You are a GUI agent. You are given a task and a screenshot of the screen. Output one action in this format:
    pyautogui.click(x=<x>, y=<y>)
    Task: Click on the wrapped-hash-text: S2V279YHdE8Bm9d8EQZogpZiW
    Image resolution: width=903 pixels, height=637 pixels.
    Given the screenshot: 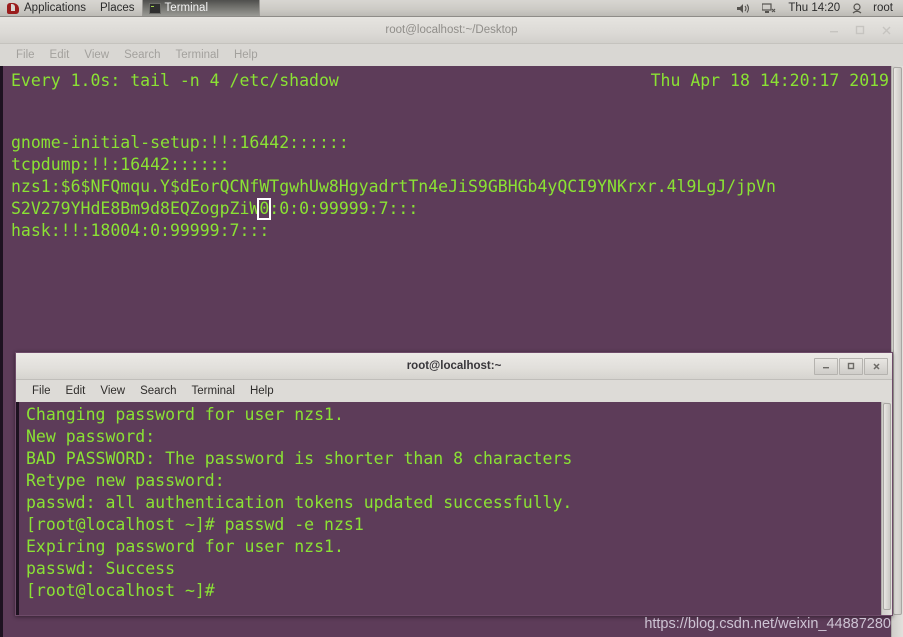 What is the action you would take?
    pyautogui.click(x=135, y=208)
    